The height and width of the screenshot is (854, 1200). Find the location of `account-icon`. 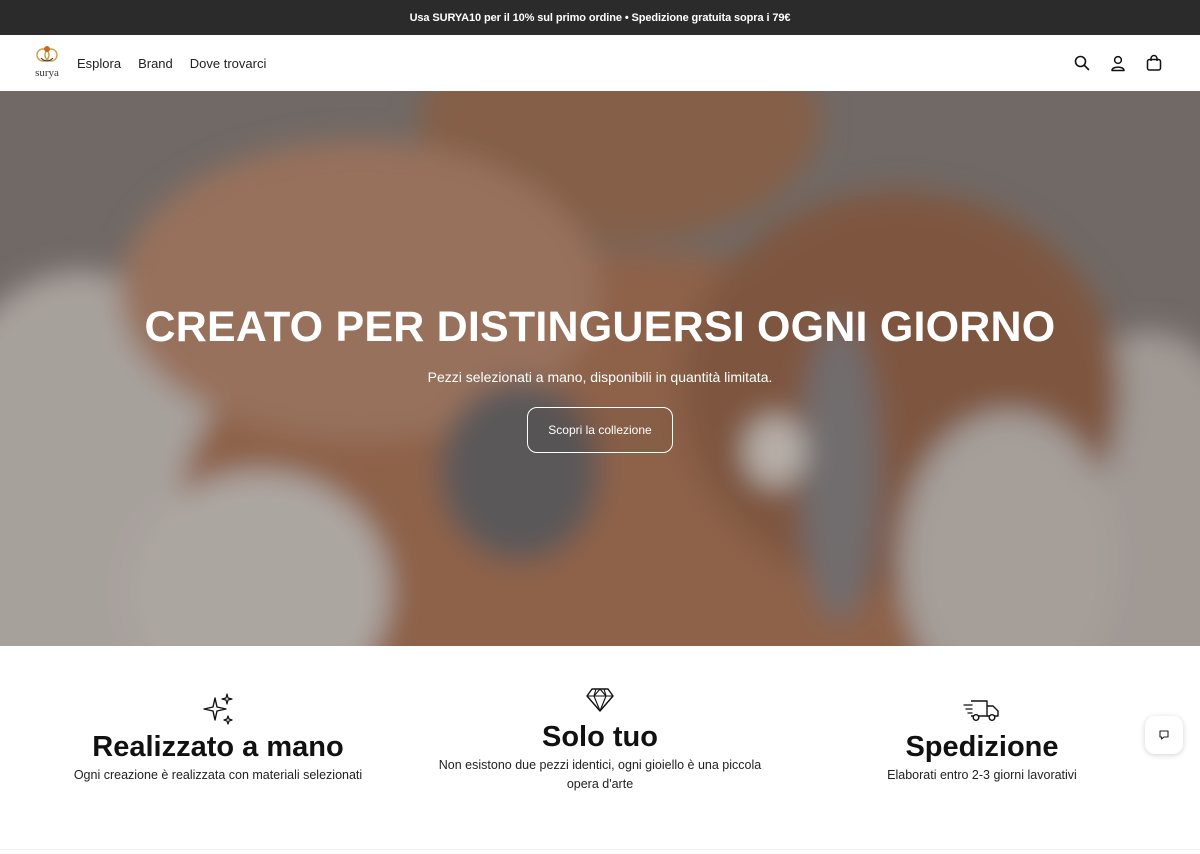

account-icon is located at coordinates (1118, 63).